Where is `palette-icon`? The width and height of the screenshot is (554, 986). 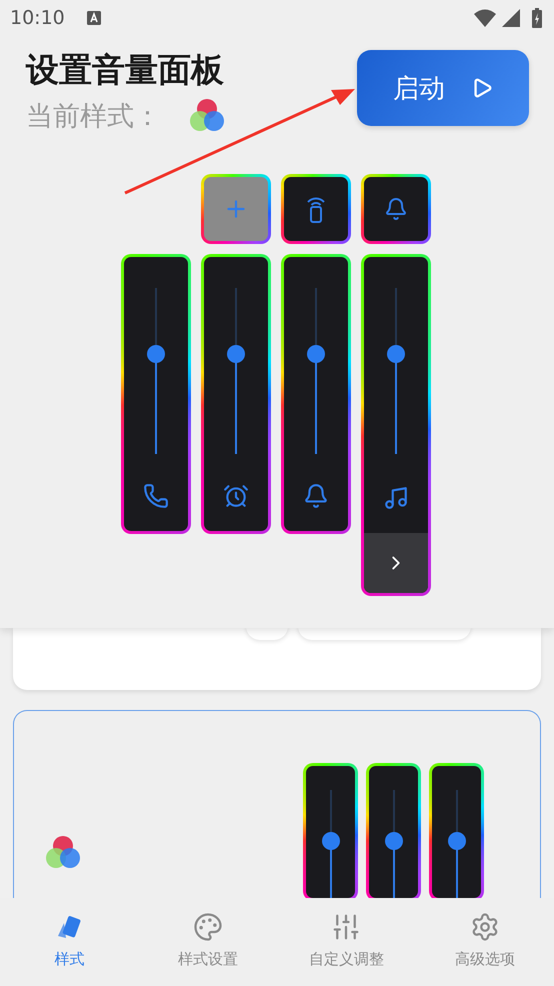
palette-icon is located at coordinates (207, 927).